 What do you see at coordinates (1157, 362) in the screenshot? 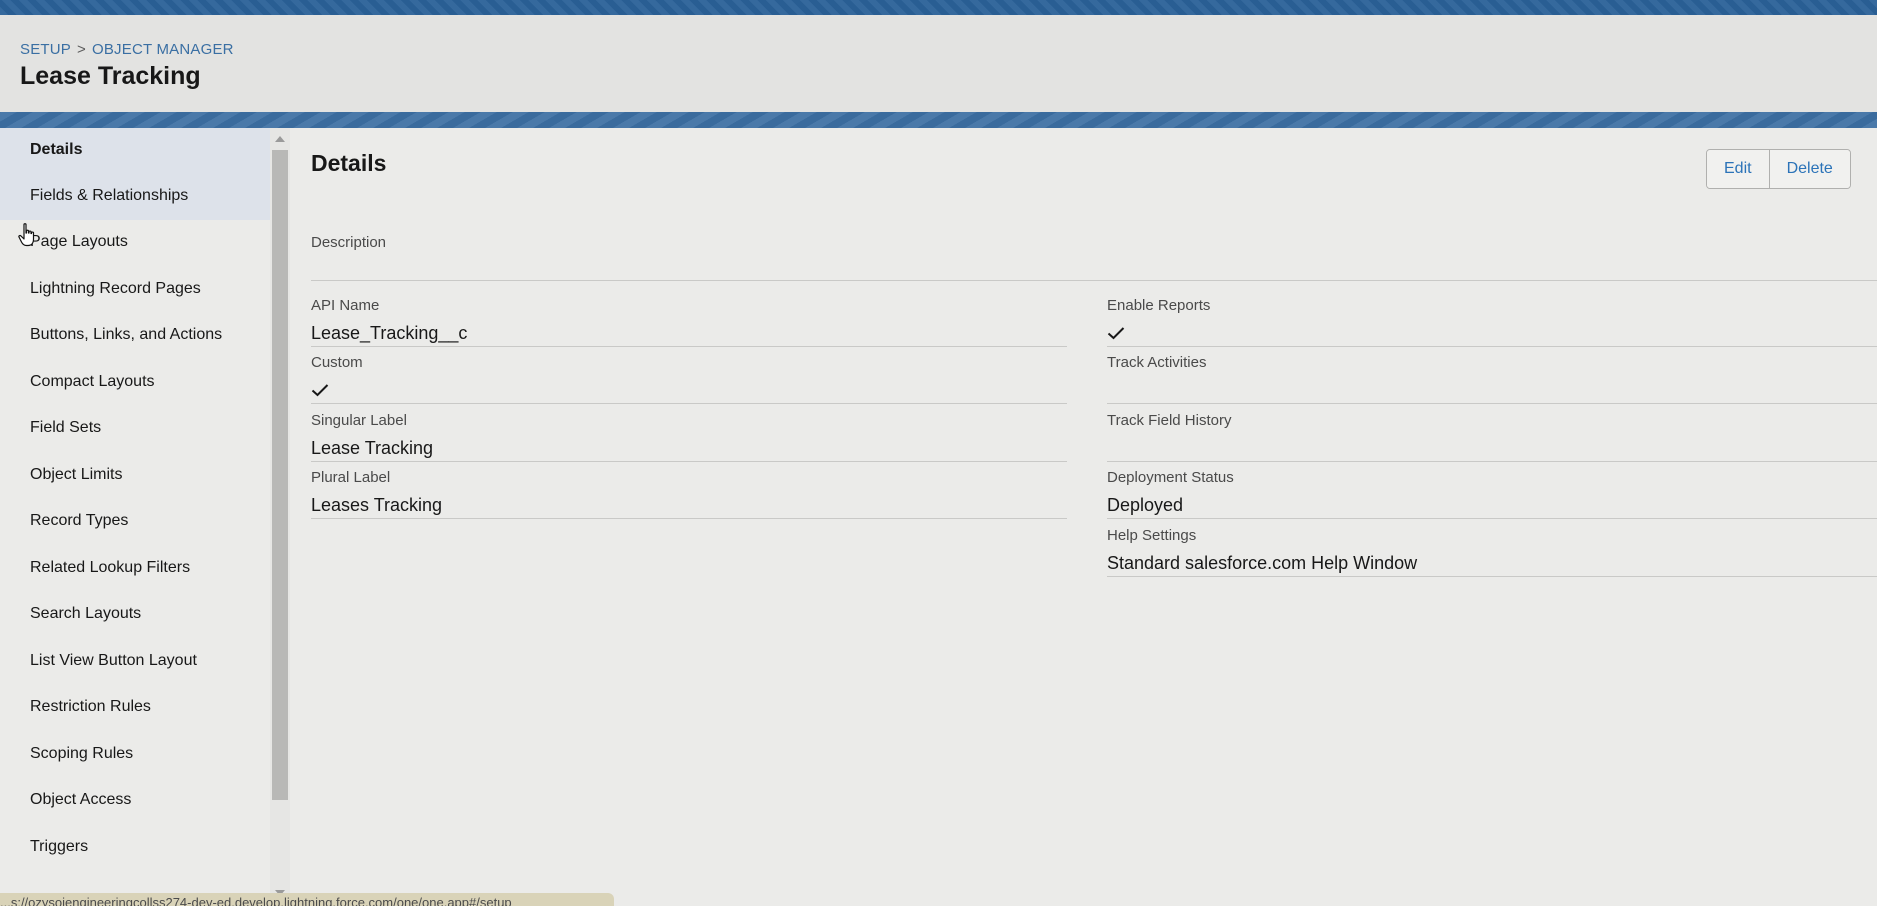
I see `field-label: Track Activities` at bounding box center [1157, 362].